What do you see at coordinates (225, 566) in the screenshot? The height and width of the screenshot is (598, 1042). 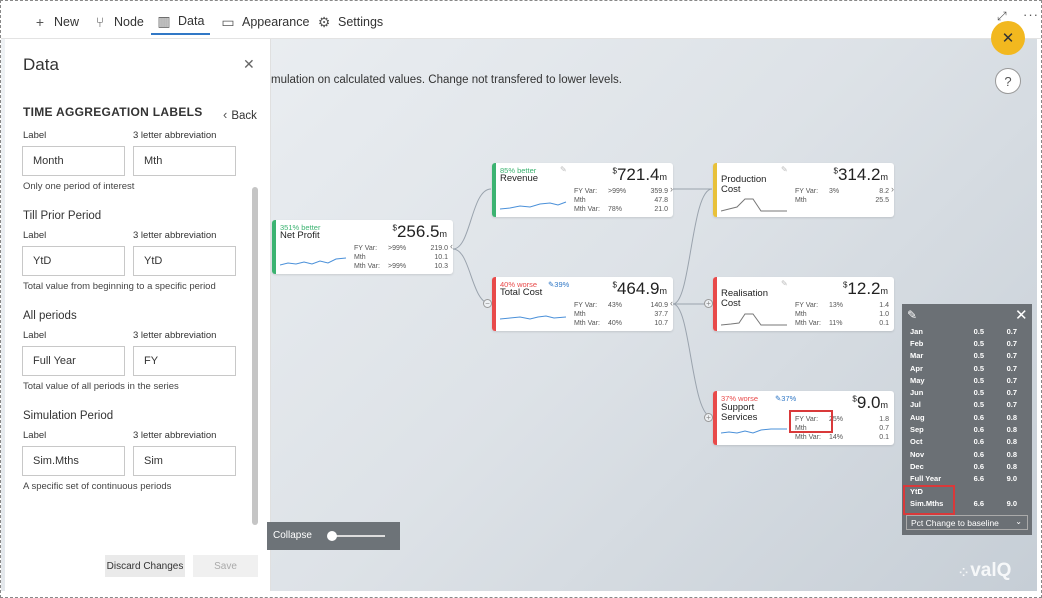 I see `save-button: Save` at bounding box center [225, 566].